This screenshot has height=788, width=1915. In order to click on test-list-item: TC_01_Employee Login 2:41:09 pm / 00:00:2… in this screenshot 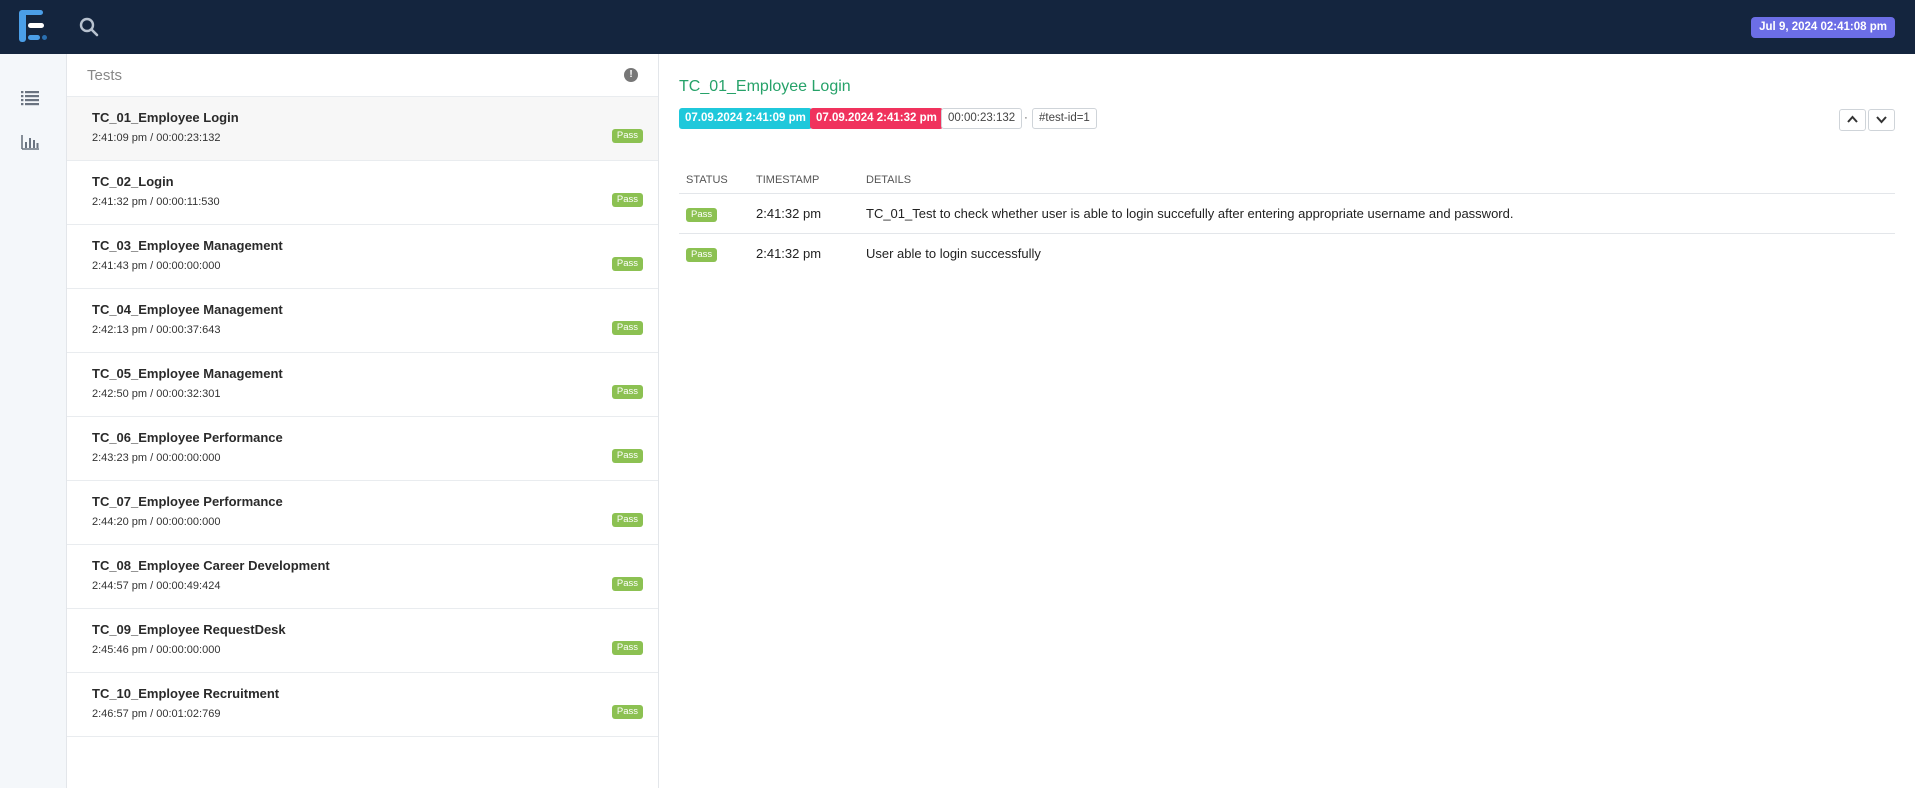, I will do `click(362, 129)`.